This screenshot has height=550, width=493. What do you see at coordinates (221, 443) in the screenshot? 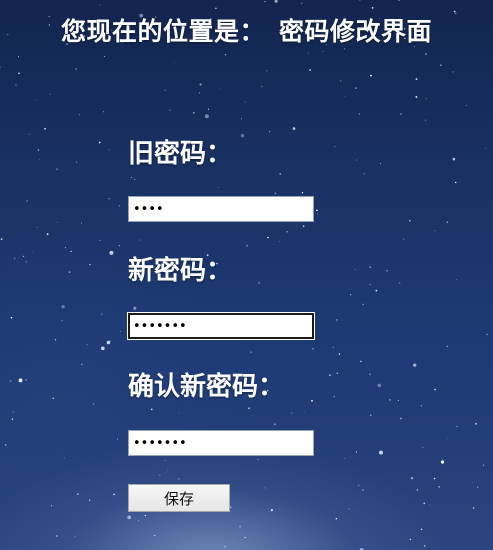
I see `confirm-password-input` at bounding box center [221, 443].